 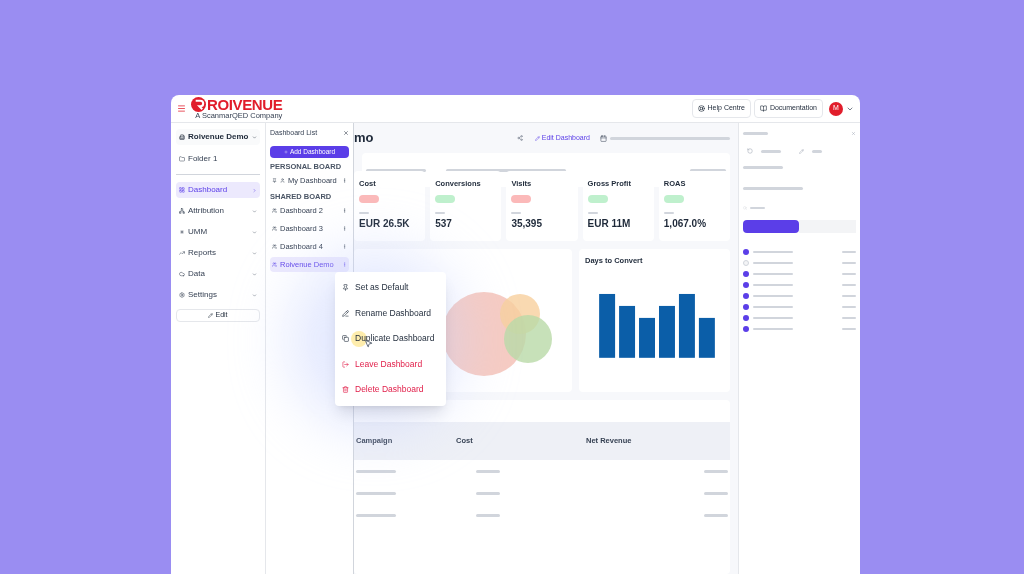 What do you see at coordinates (218, 190) in the screenshot?
I see `nav-item: Dashboard` at bounding box center [218, 190].